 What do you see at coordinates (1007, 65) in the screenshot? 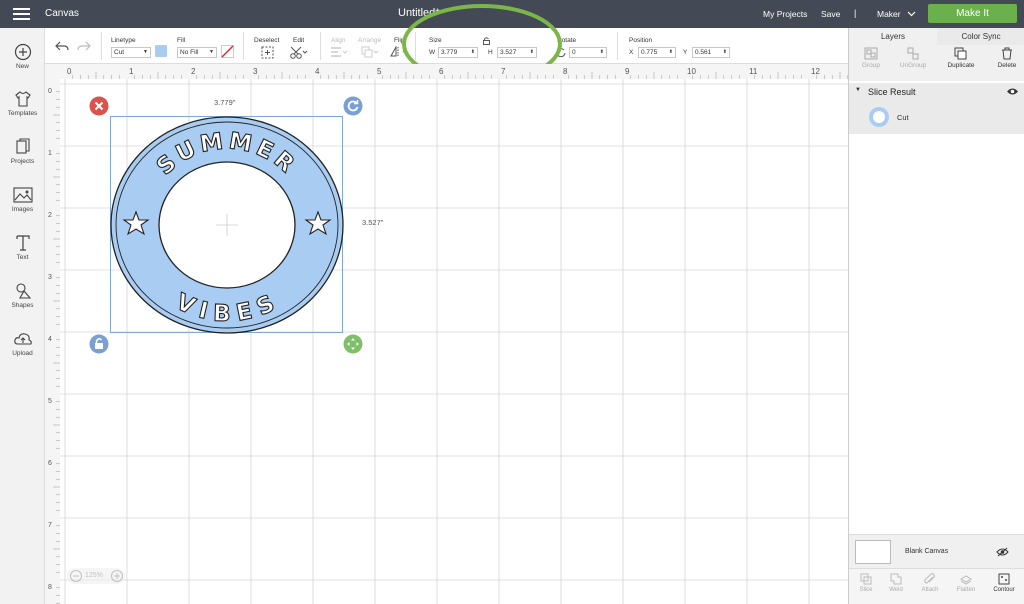
I see `delete-label: Delete` at bounding box center [1007, 65].